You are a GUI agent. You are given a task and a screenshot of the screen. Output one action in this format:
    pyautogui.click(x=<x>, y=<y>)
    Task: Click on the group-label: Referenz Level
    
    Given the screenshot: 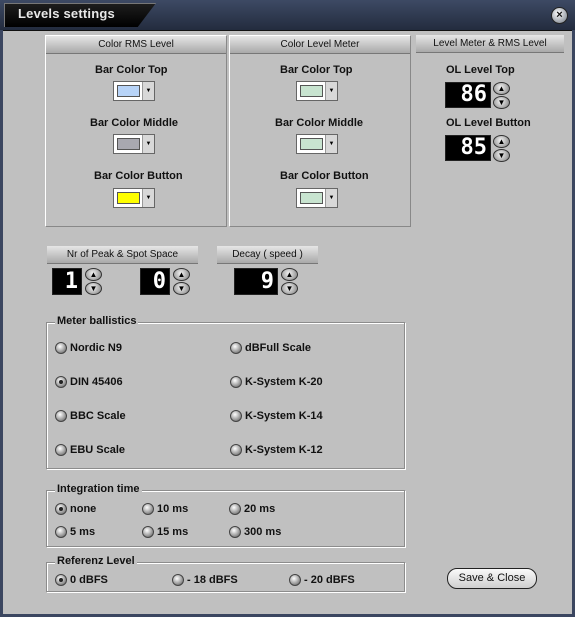 What is the action you would take?
    pyautogui.click(x=96, y=561)
    